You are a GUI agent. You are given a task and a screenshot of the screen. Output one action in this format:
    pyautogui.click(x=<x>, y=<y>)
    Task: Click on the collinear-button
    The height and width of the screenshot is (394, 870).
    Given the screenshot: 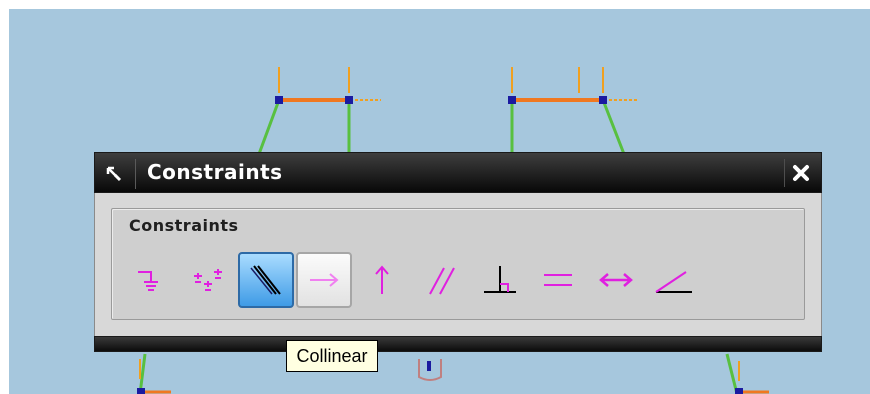 What is the action you would take?
    pyautogui.click(x=266, y=280)
    